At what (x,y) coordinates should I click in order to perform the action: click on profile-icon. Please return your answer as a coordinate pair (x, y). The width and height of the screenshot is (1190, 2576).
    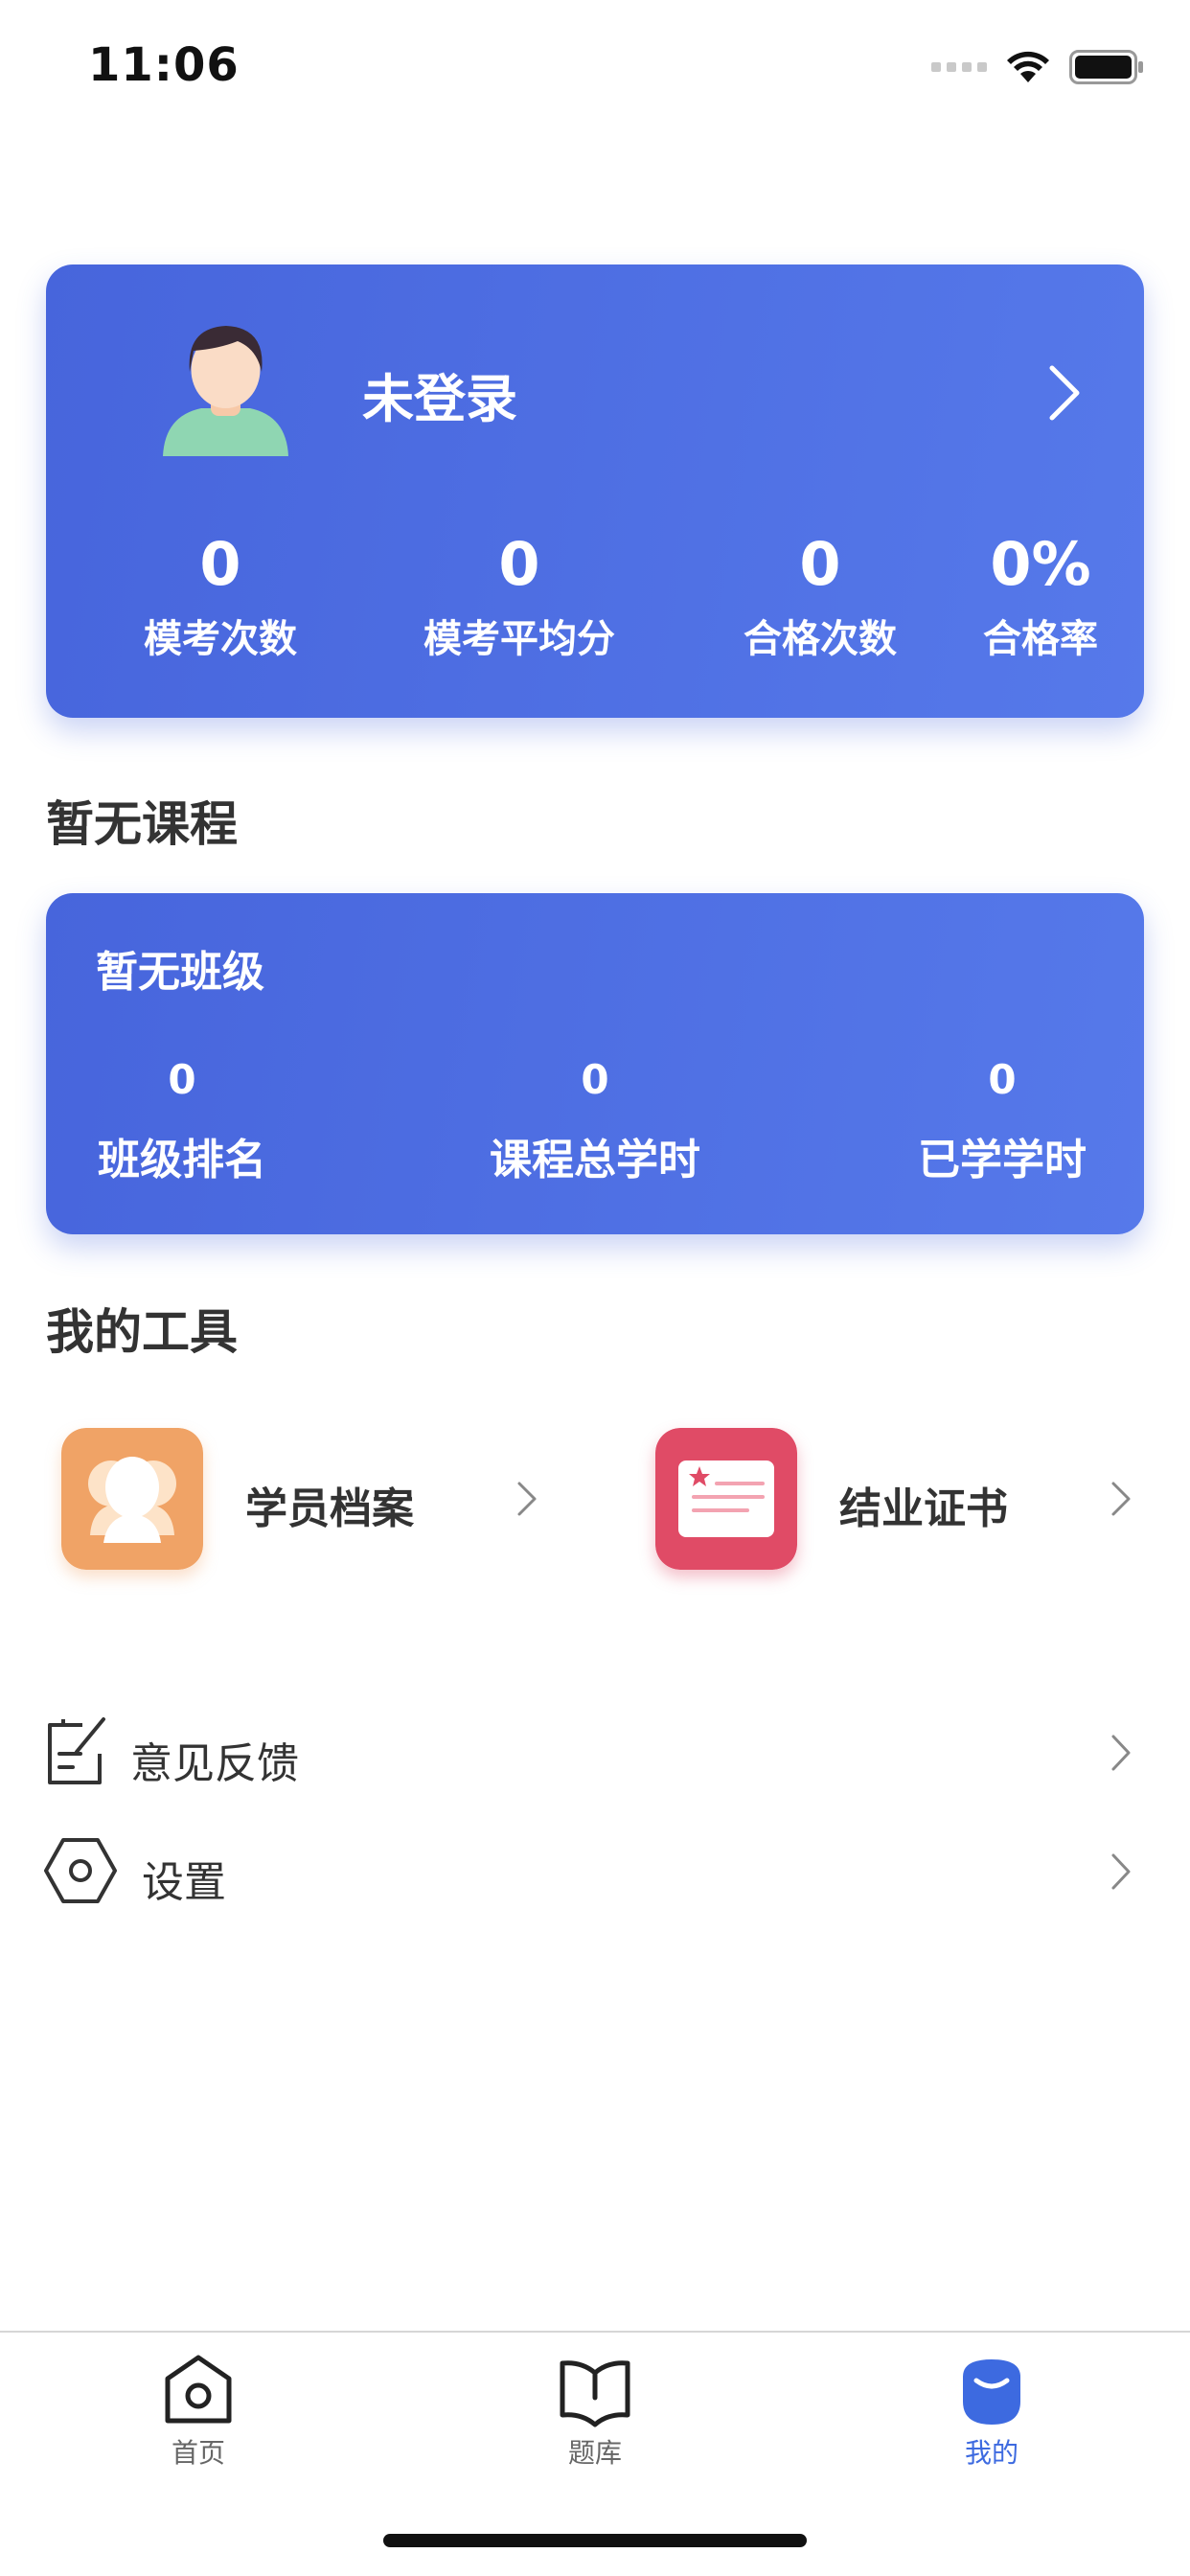
    Looking at the image, I should click on (991, 2392).